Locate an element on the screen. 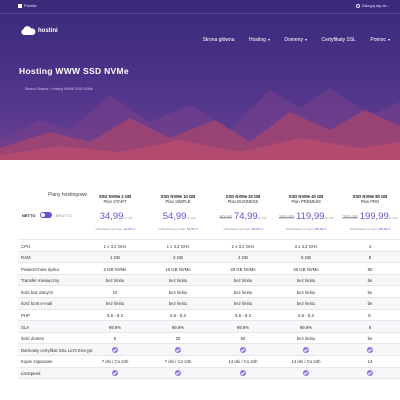  nav-item-home: Strona główna is located at coordinates (219, 40).